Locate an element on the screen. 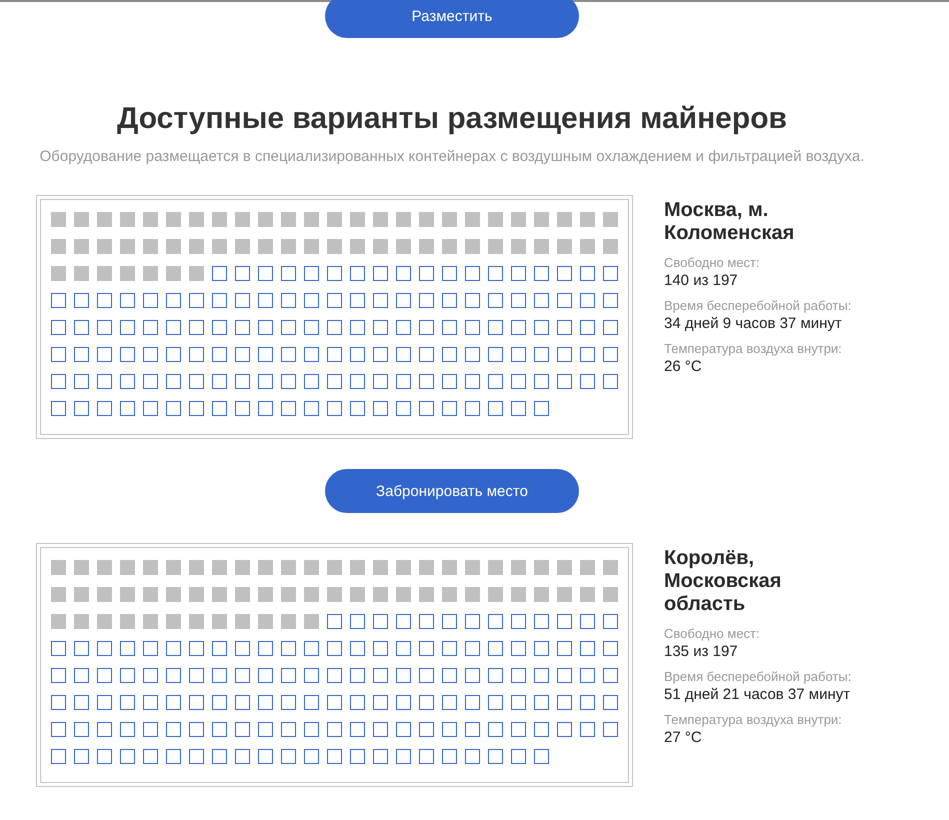 The width and height of the screenshot is (949, 820). uptime-value: 34 дней 9 часов 37 минут is located at coordinates (753, 323).